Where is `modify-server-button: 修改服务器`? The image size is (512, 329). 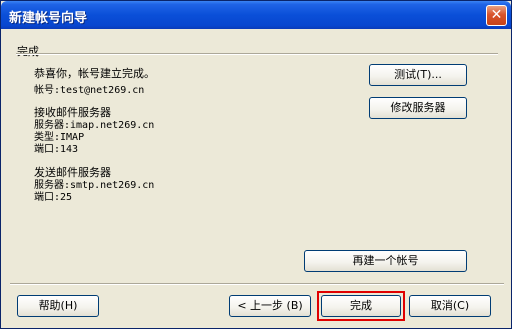 modify-server-button: 修改服务器 is located at coordinates (418, 108).